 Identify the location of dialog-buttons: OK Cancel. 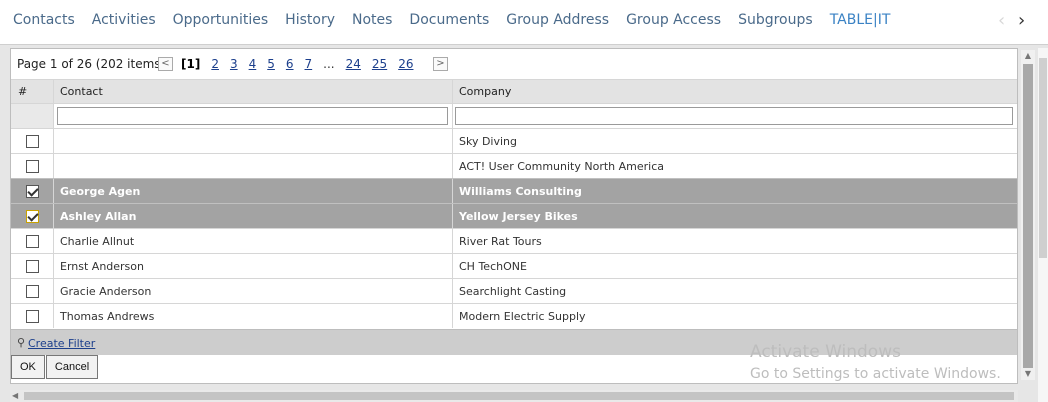
(55, 367).